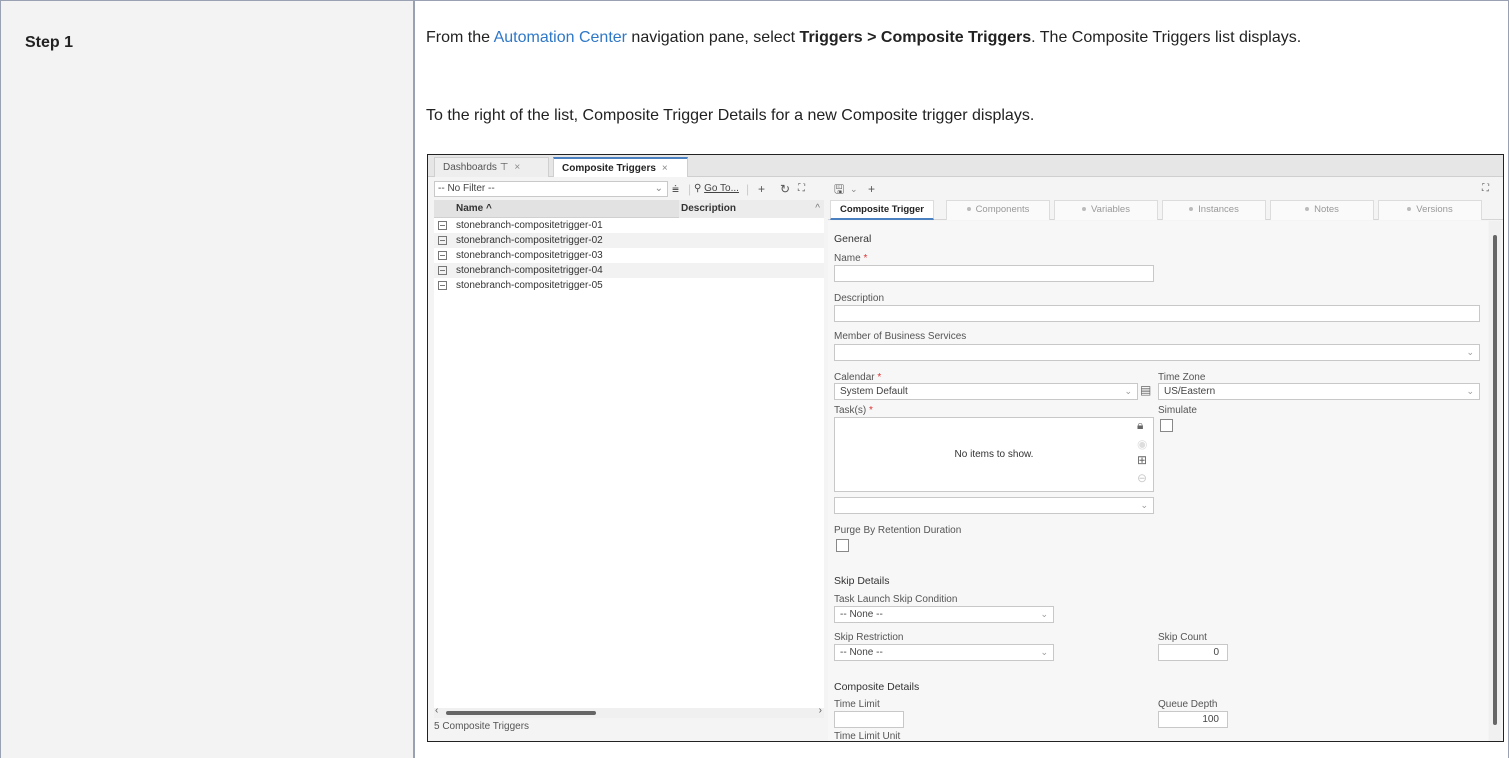 The width and height of the screenshot is (1509, 758). What do you see at coordinates (1142, 460) in the screenshot?
I see `add-task-icon: ⊞` at bounding box center [1142, 460].